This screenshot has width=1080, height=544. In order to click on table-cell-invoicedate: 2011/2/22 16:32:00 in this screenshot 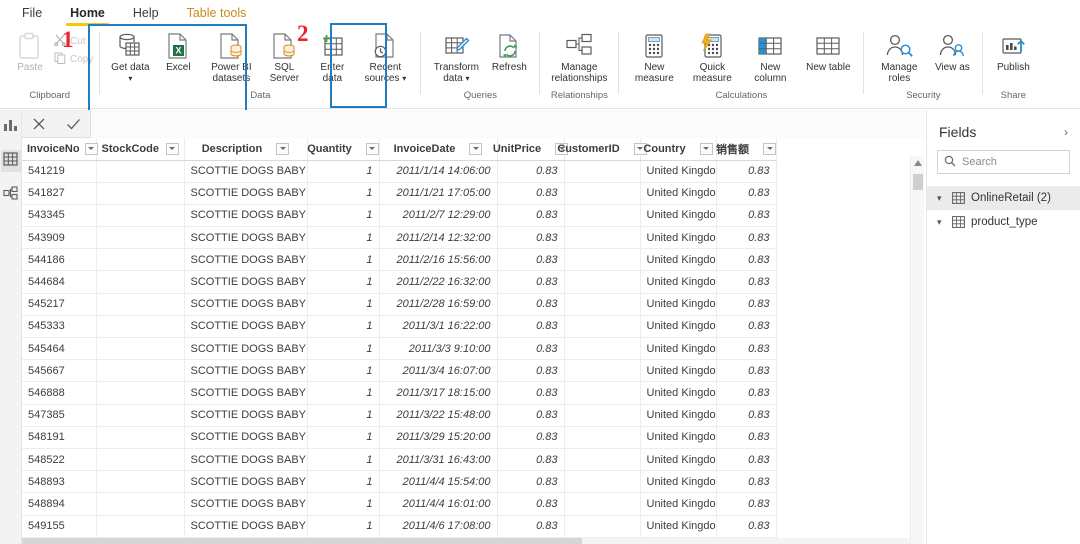, I will do `click(438, 282)`.